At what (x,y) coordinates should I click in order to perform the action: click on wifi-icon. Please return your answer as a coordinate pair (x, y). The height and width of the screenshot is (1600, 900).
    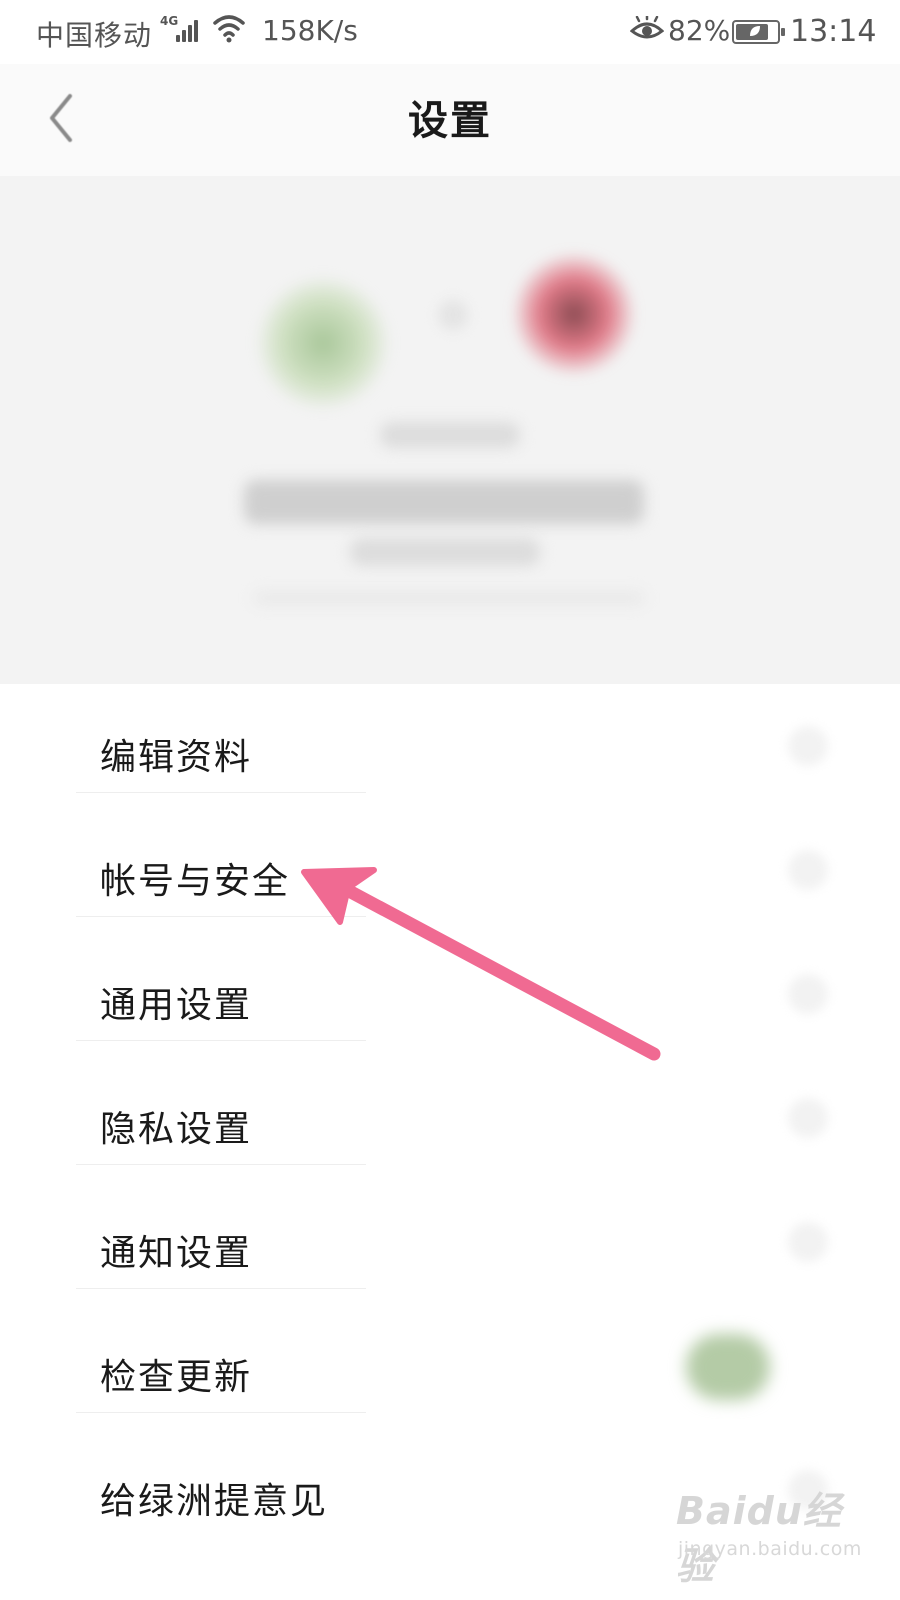
    Looking at the image, I should click on (229, 29).